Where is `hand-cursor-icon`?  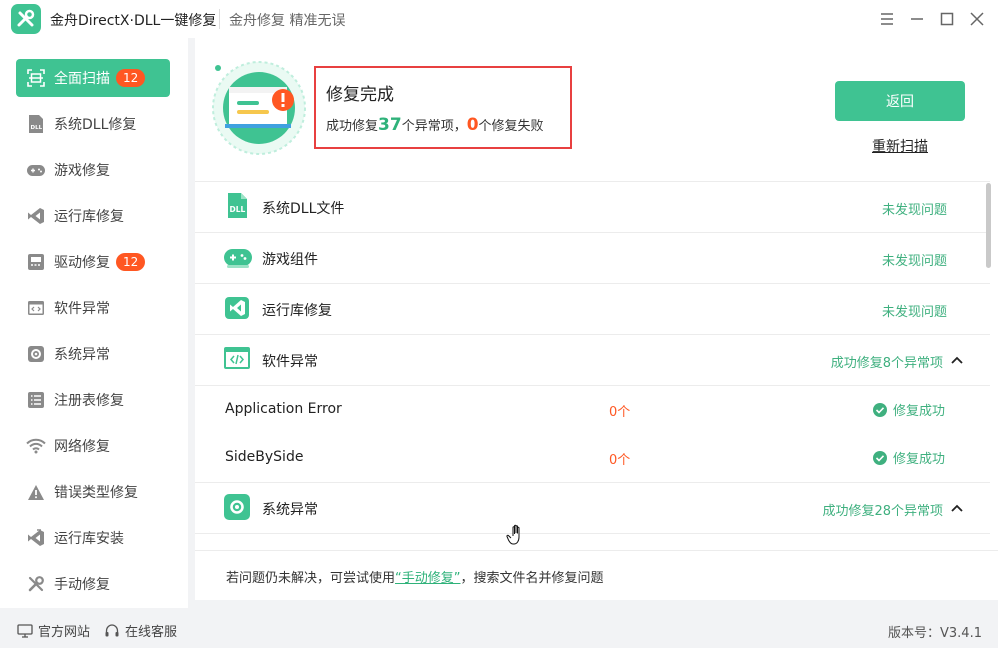
hand-cursor-icon is located at coordinates (517, 536).